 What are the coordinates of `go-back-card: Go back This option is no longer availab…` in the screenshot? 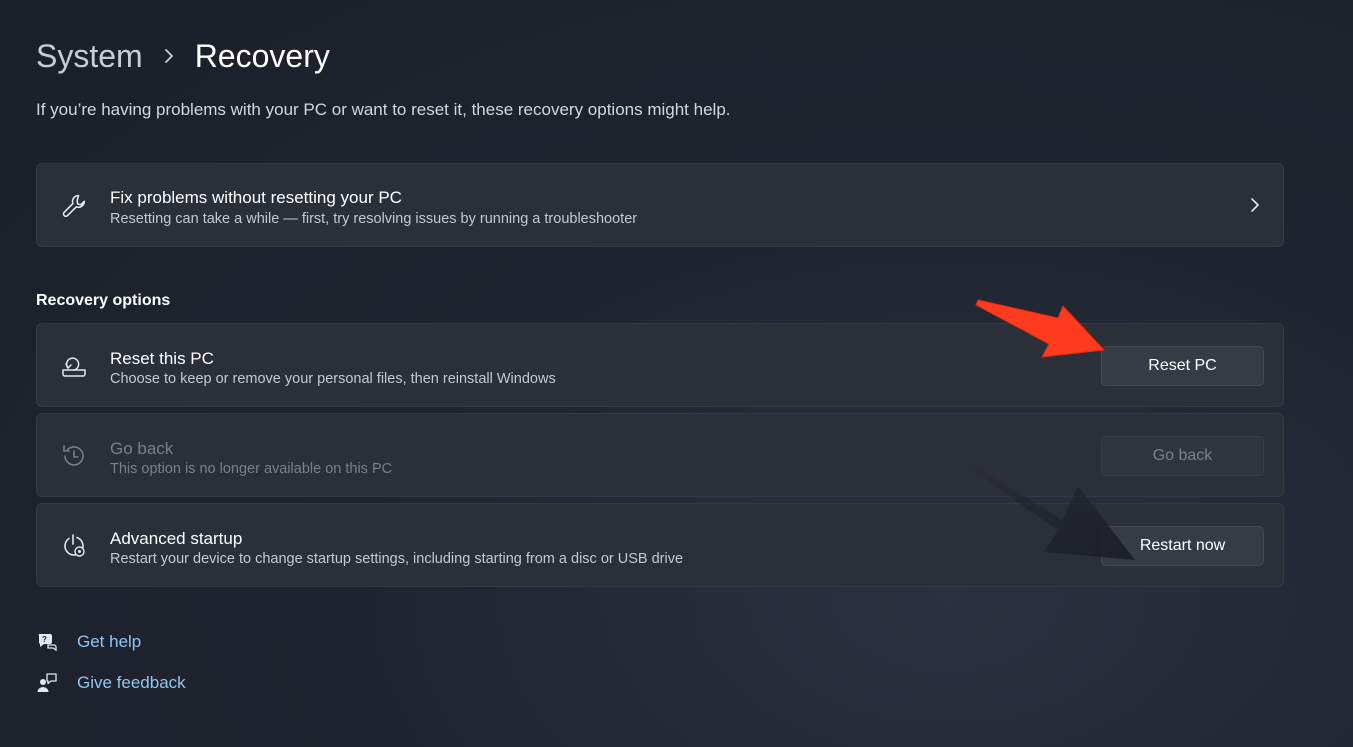 It's located at (660, 455).